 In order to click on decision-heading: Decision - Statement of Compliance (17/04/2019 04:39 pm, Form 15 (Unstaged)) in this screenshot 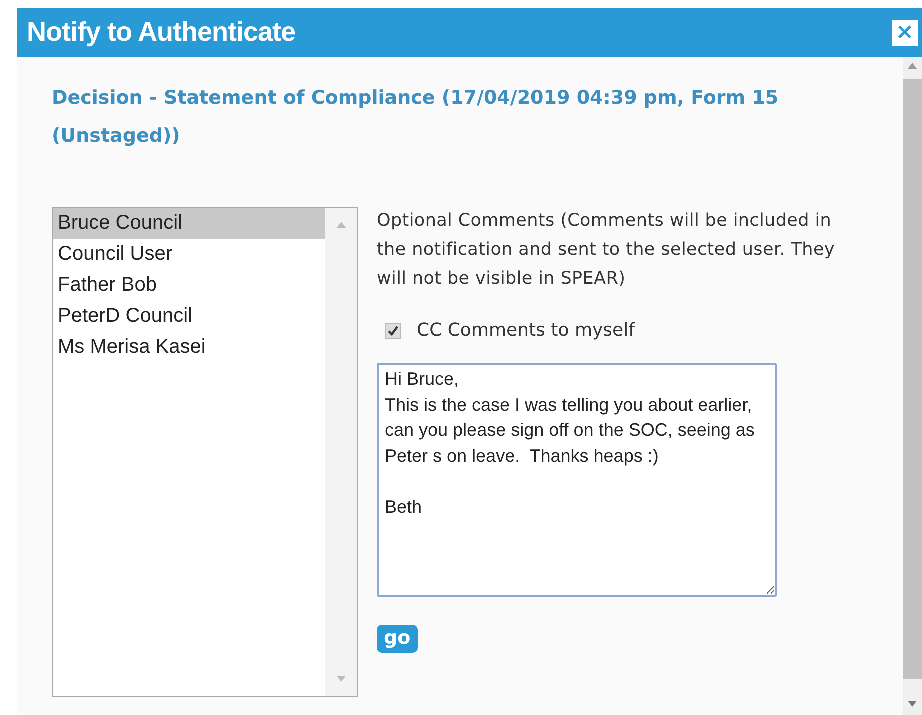, I will do `click(416, 117)`.